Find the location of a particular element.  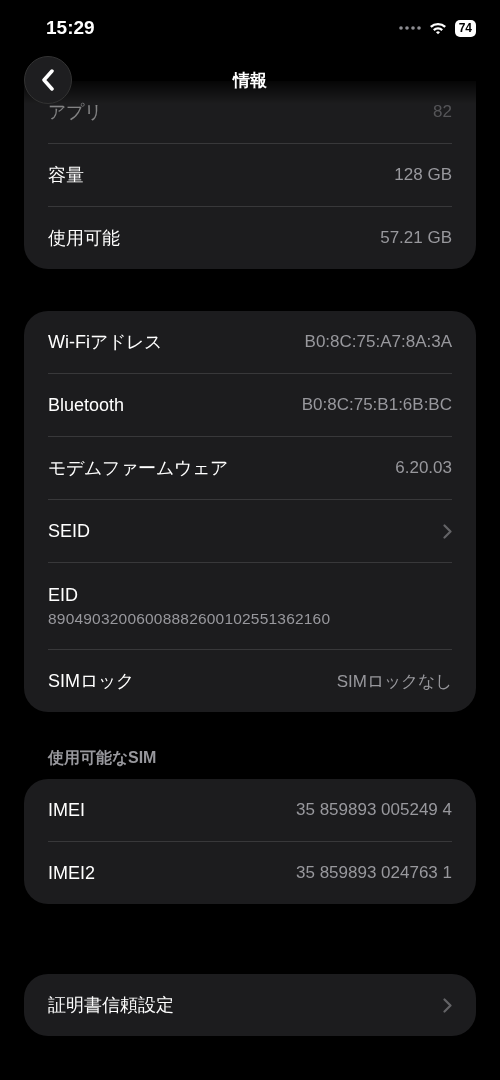

row-value: 6.20.03 is located at coordinates (423, 468).